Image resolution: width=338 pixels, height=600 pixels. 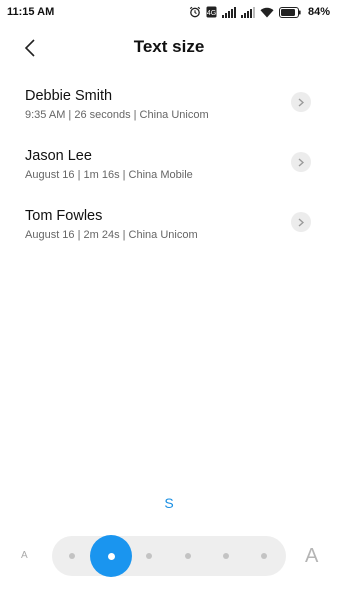 I want to click on min-size-label: A, so click(x=24, y=555).